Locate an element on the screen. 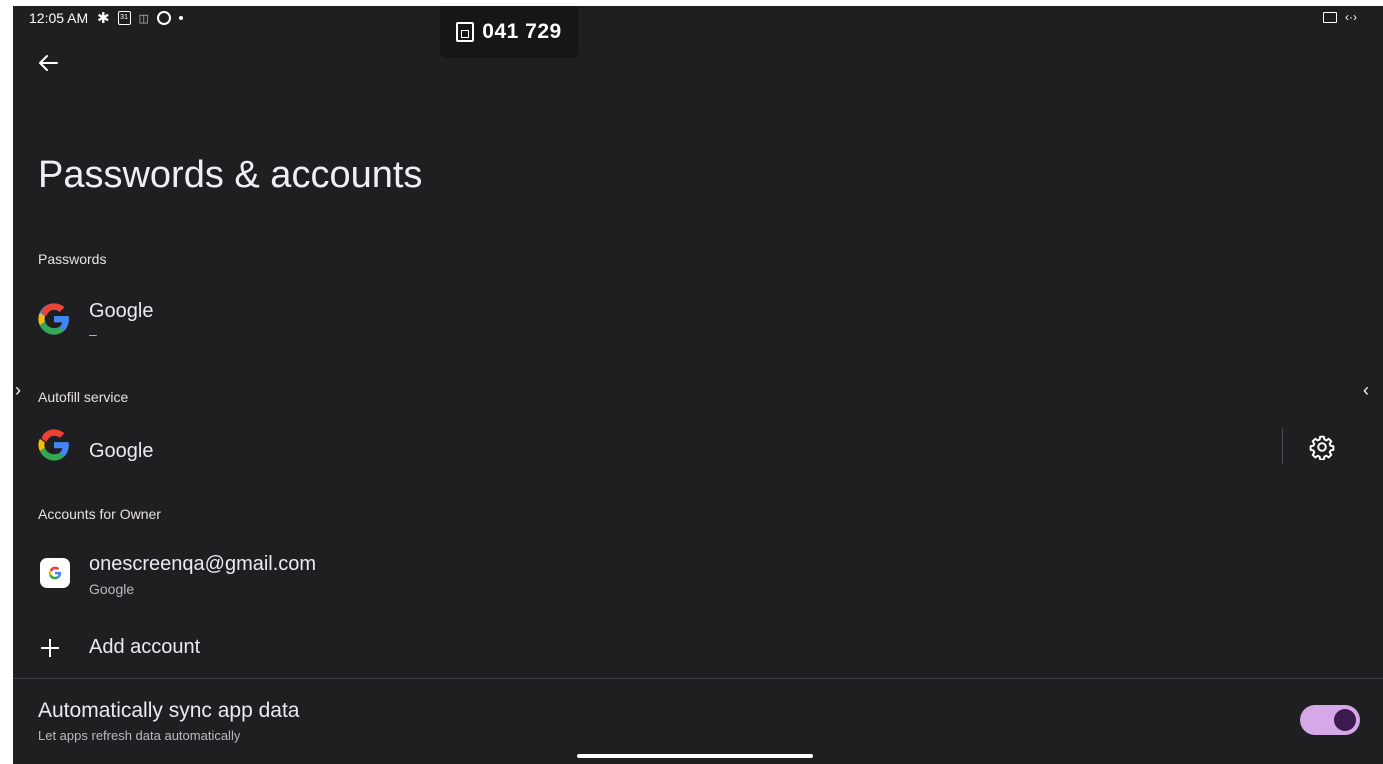 Image resolution: width=1383 pixels, height=764 pixels. status-icons: ✱ 31 ◫ is located at coordinates (140, 18).